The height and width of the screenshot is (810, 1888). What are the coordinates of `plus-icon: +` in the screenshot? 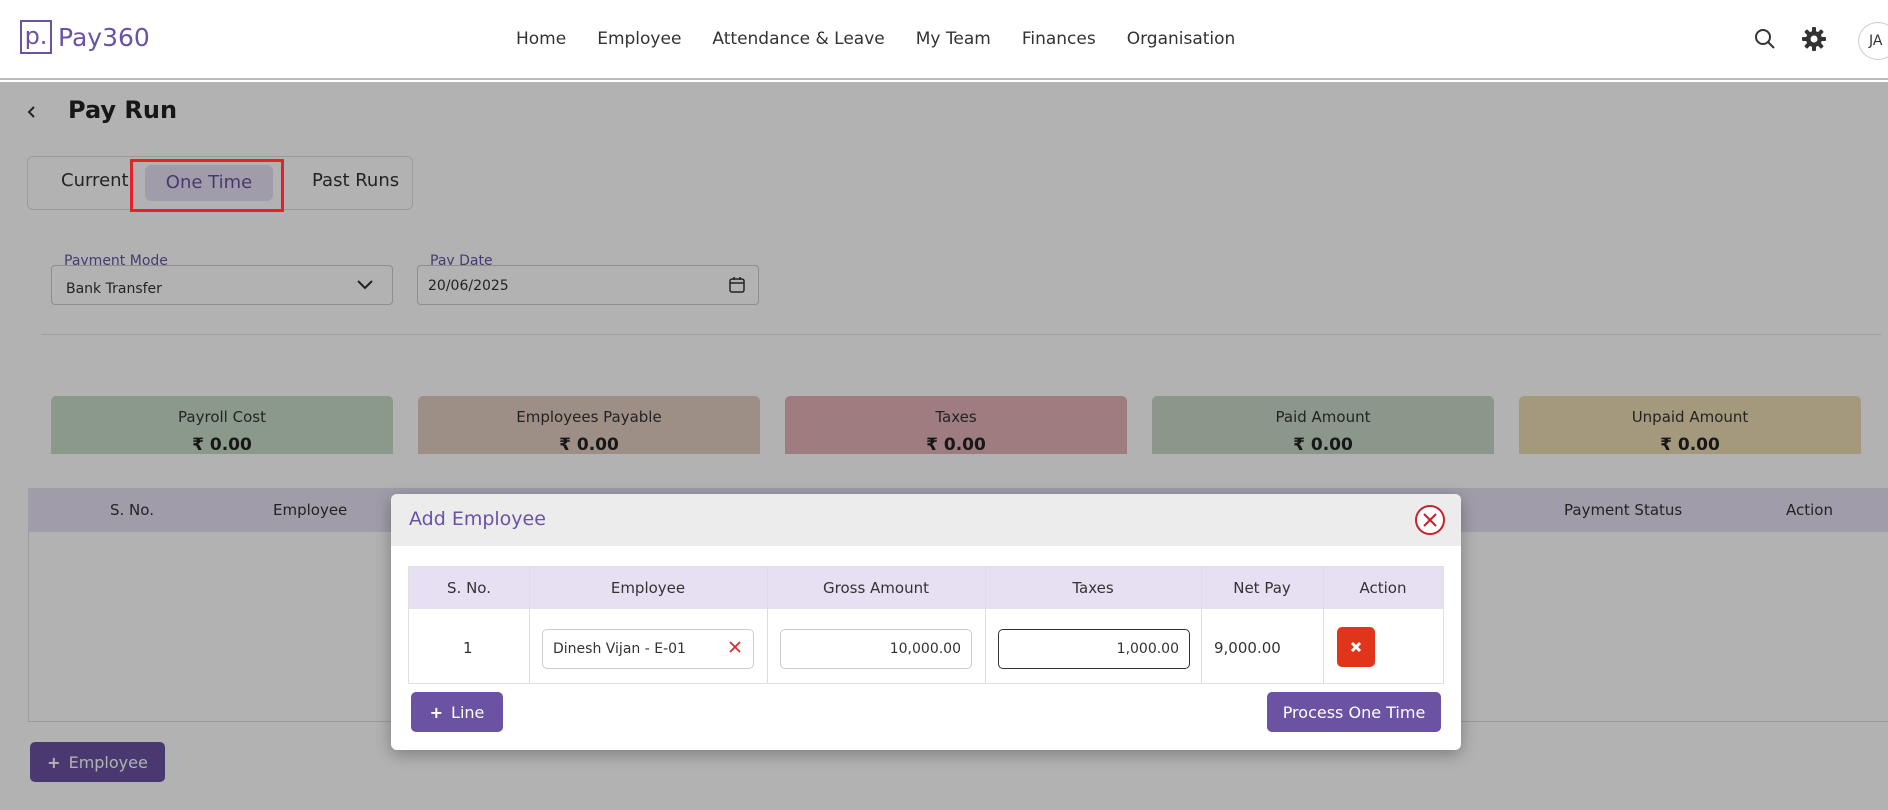 It's located at (436, 712).